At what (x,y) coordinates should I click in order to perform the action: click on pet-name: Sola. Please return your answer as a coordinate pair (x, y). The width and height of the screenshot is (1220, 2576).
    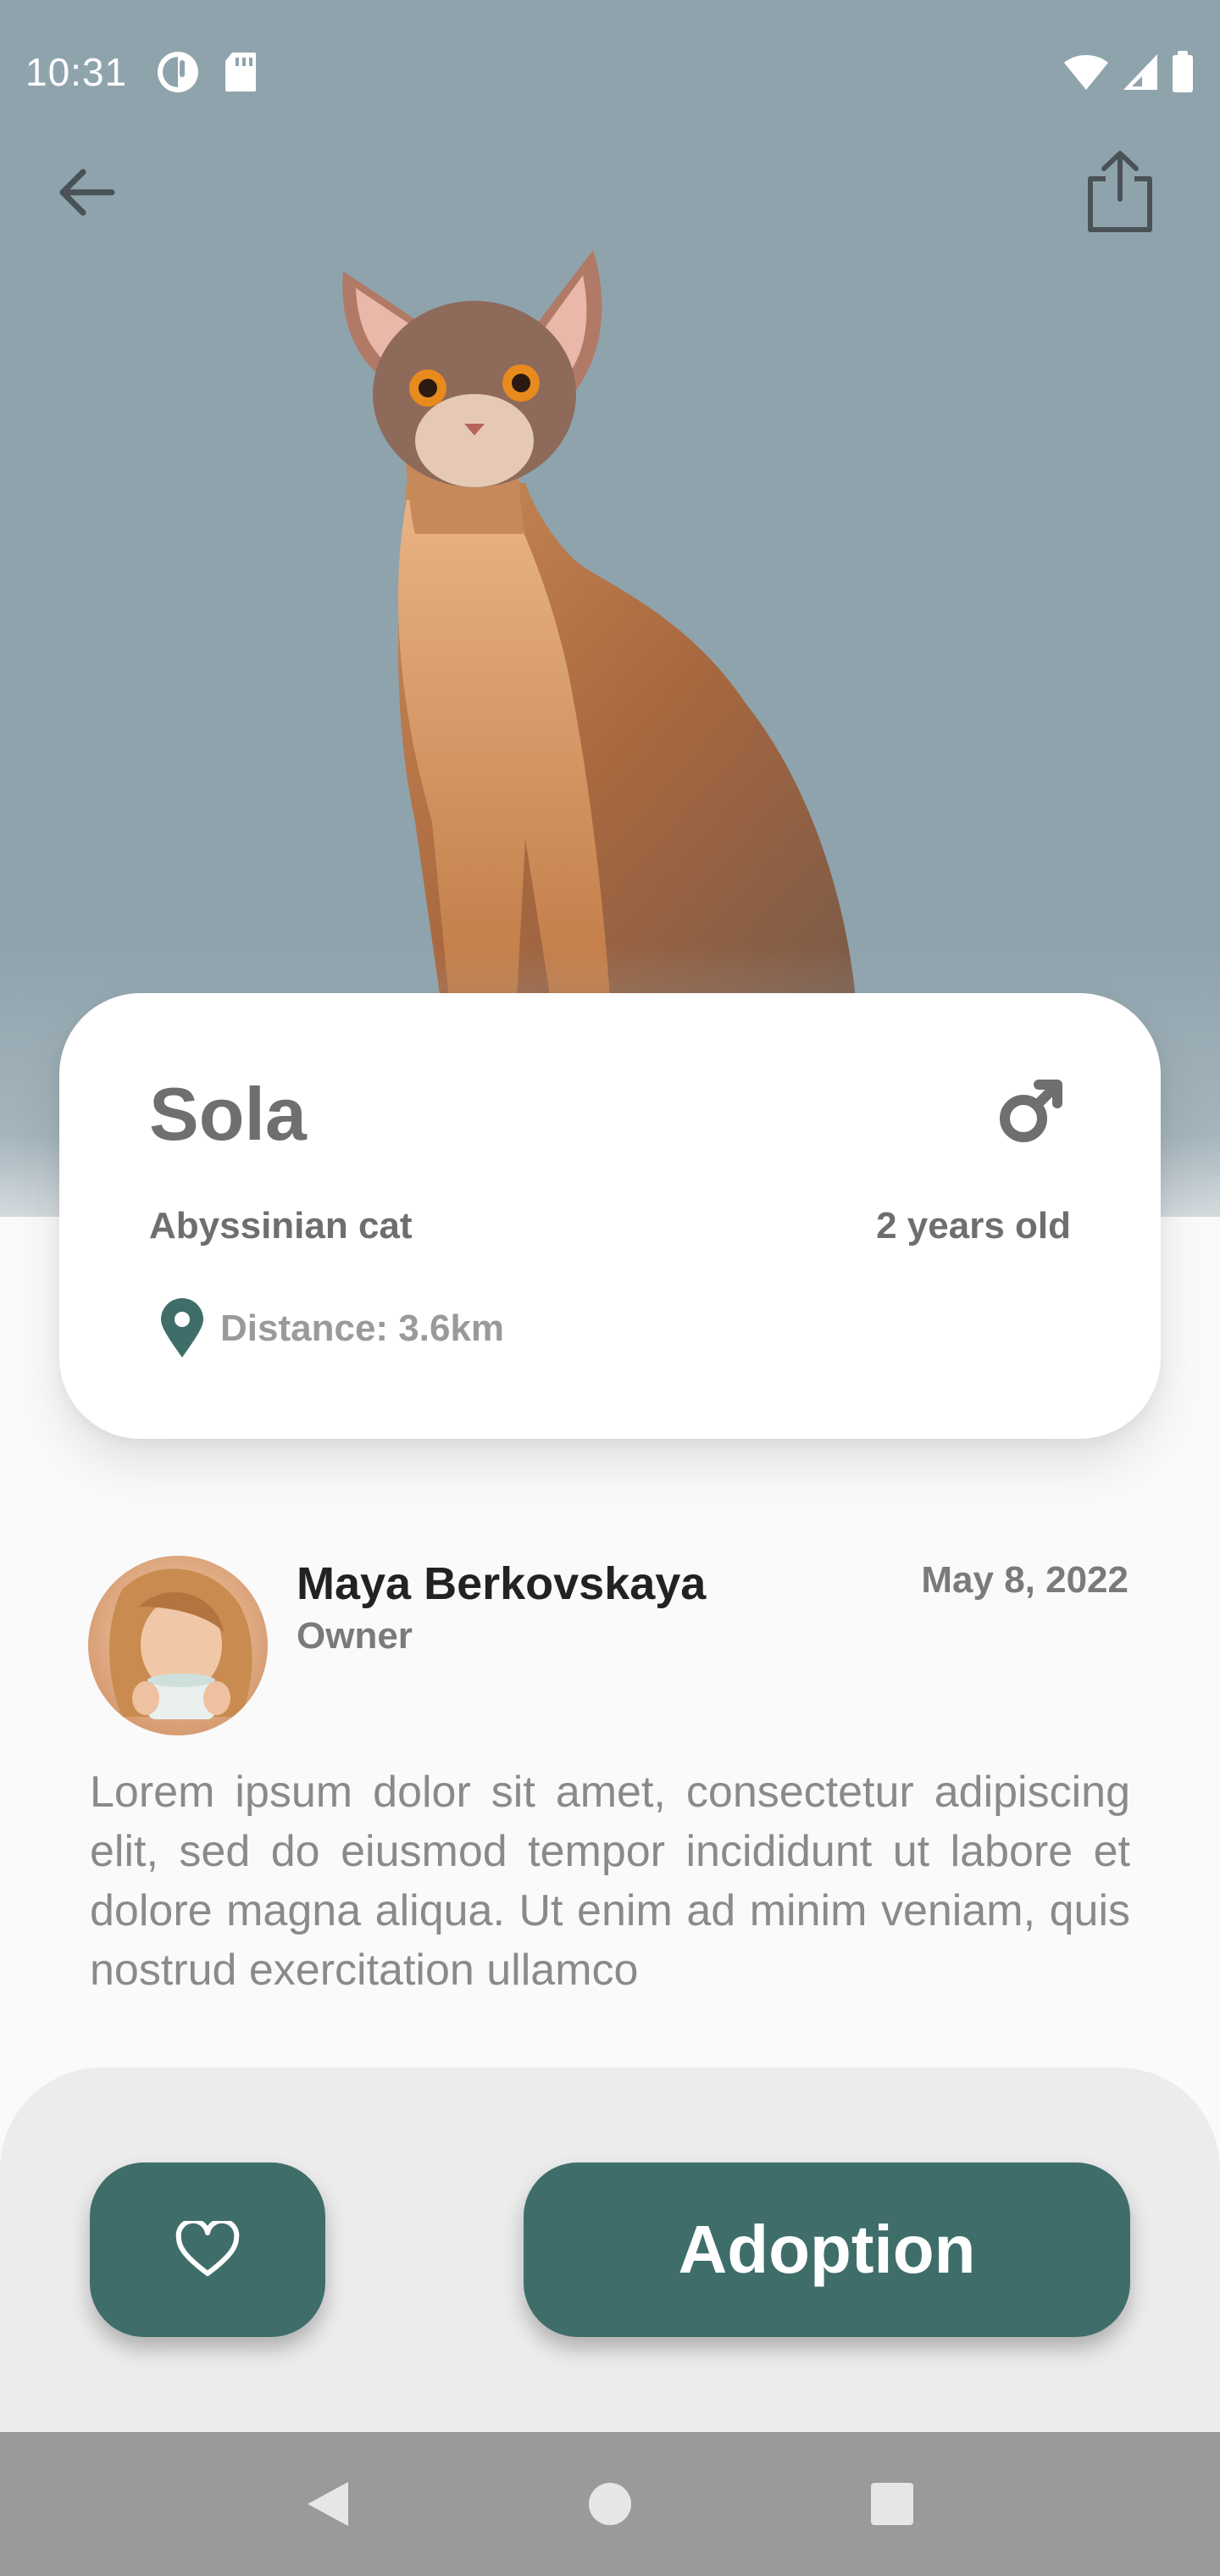
    Looking at the image, I should click on (228, 1114).